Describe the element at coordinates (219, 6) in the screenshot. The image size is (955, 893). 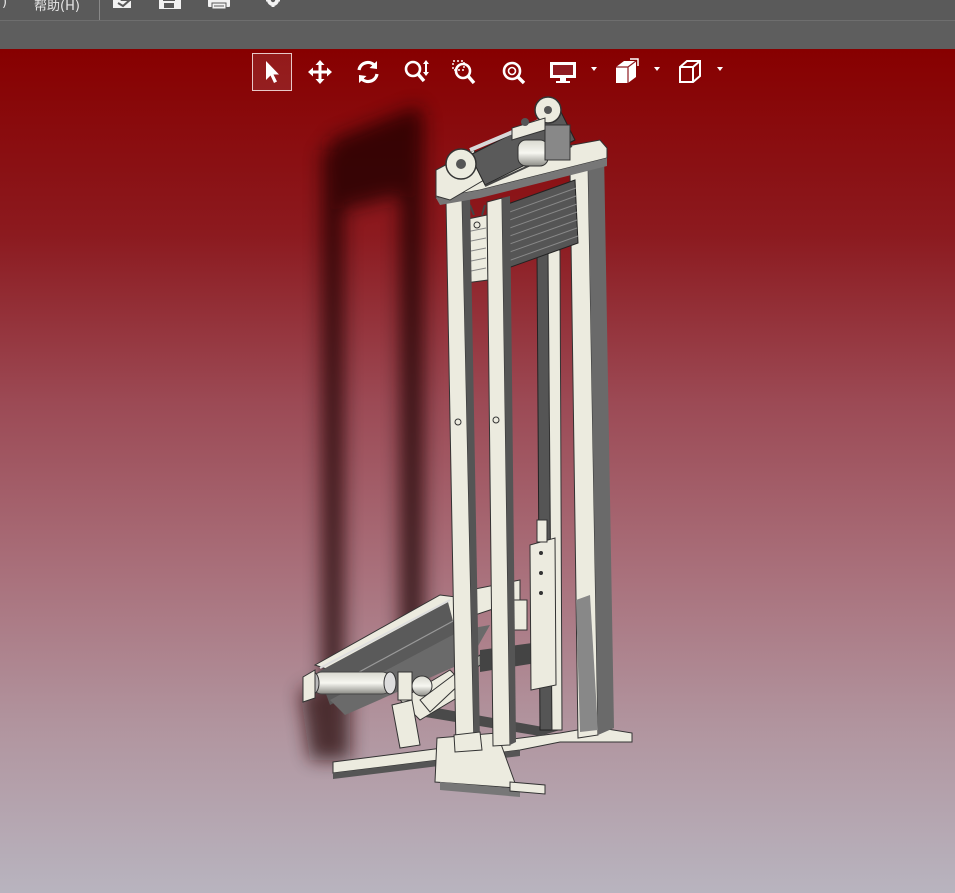
I see `print-icon` at that location.